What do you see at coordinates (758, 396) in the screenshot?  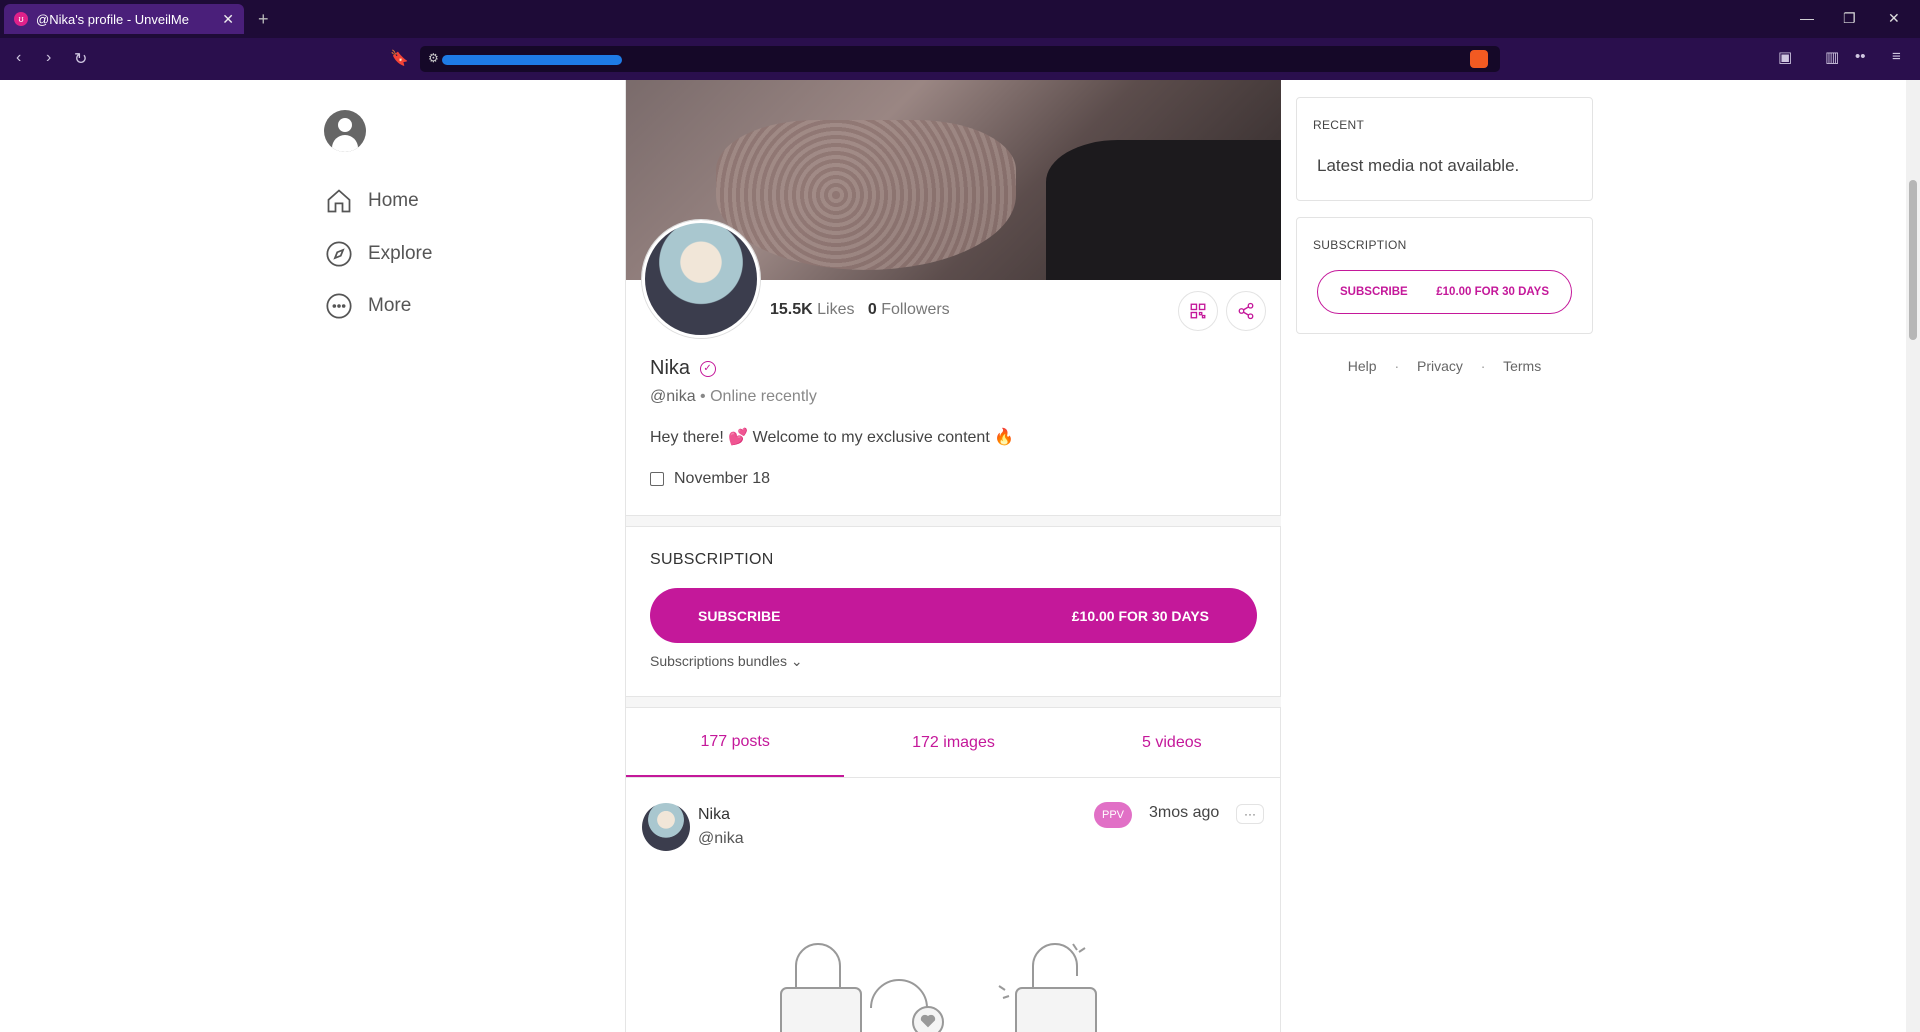 I see `online-status: • Online recently` at bounding box center [758, 396].